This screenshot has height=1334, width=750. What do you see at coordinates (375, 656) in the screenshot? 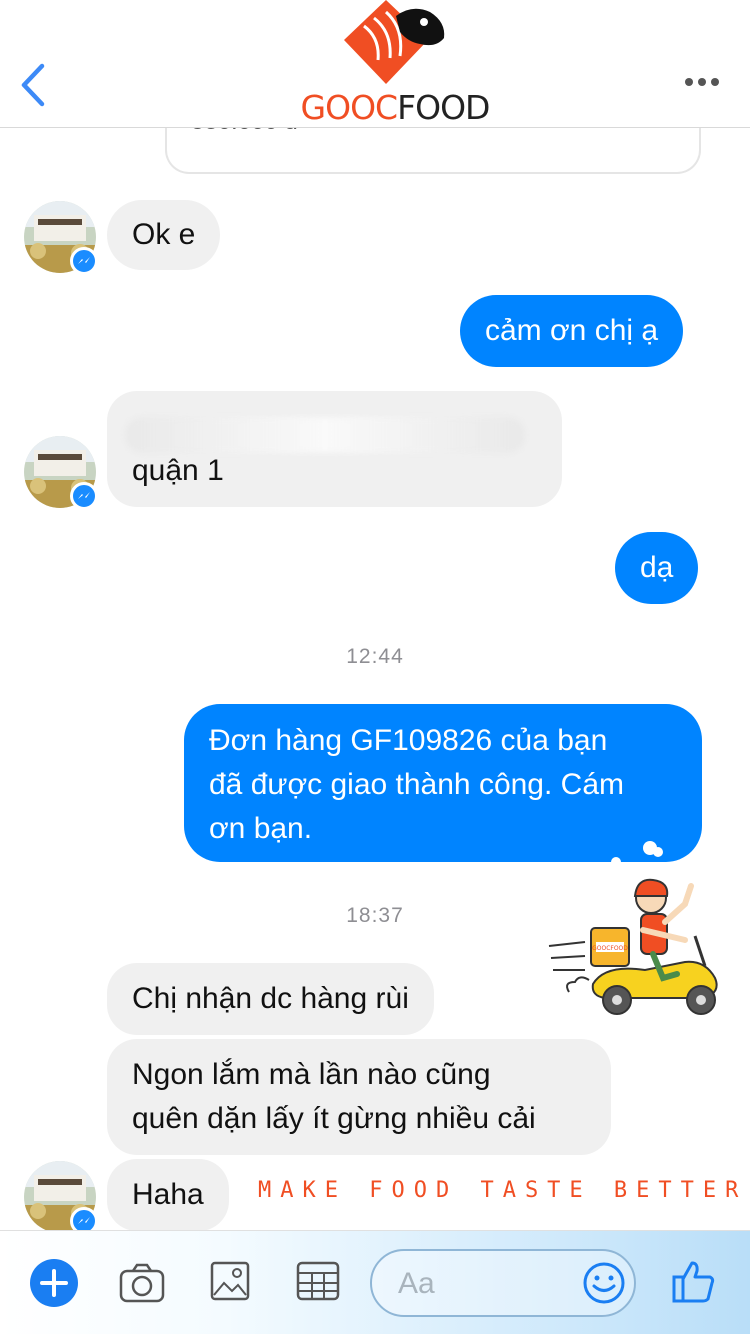
I see `timestamp: 12:44` at bounding box center [375, 656].